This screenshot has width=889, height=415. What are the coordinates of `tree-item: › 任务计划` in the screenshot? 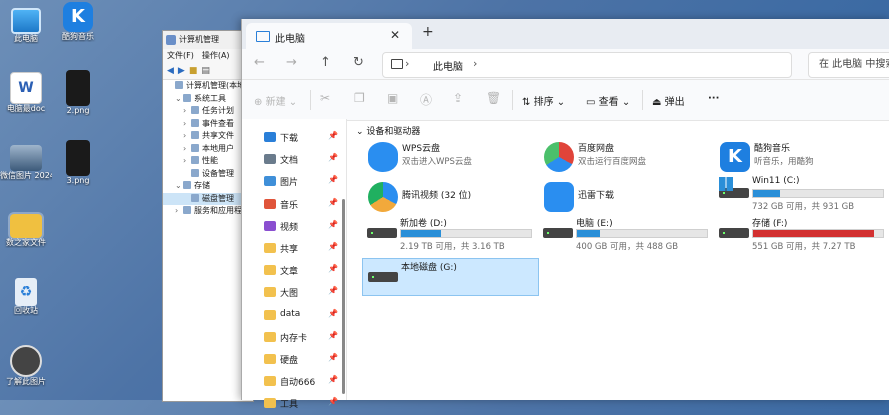 It's located at (208, 111).